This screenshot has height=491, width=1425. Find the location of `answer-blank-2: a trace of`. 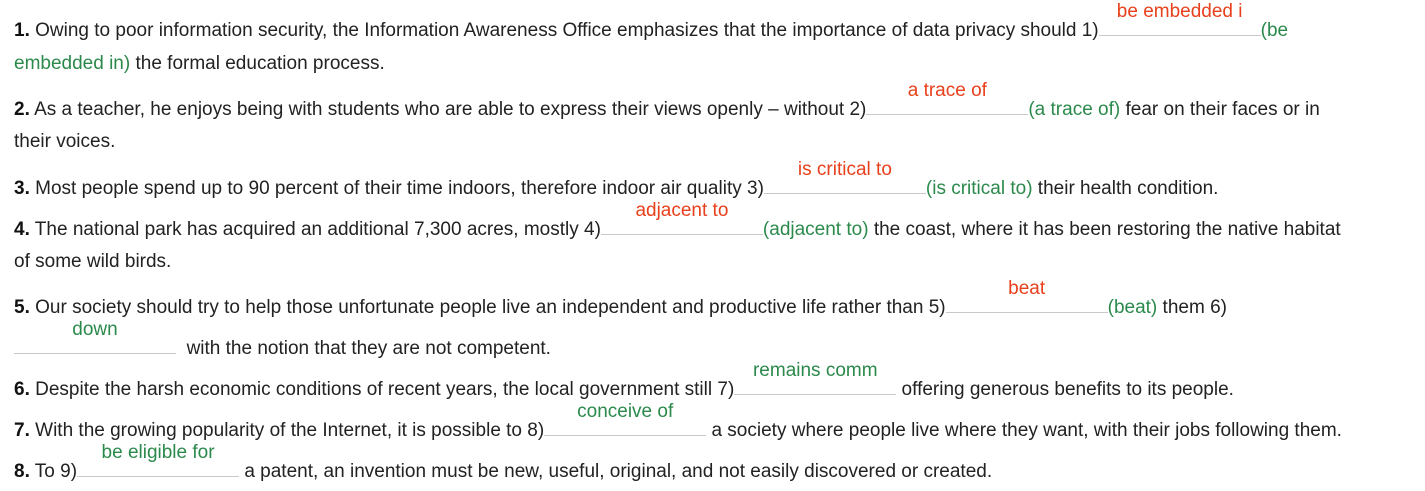

answer-blank-2: a trace of is located at coordinates (947, 97).